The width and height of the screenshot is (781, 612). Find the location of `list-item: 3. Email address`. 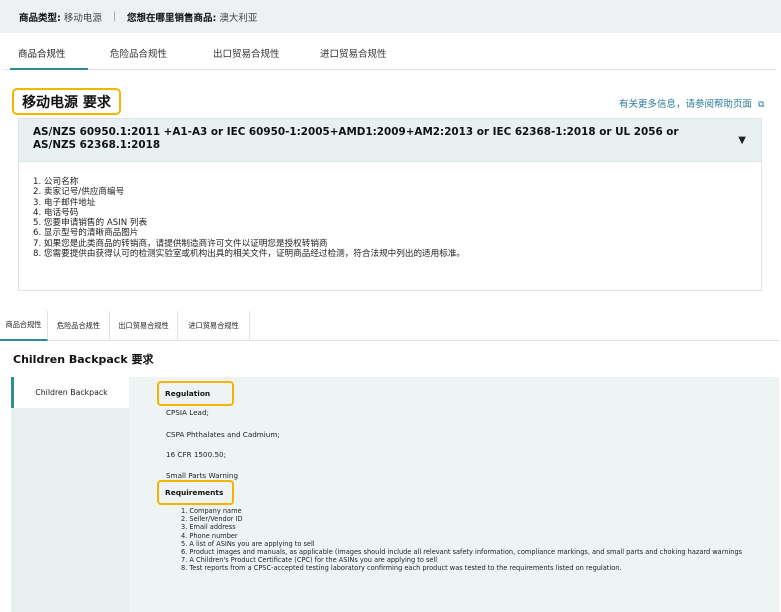

list-item: 3. Email address is located at coordinates (208, 527).